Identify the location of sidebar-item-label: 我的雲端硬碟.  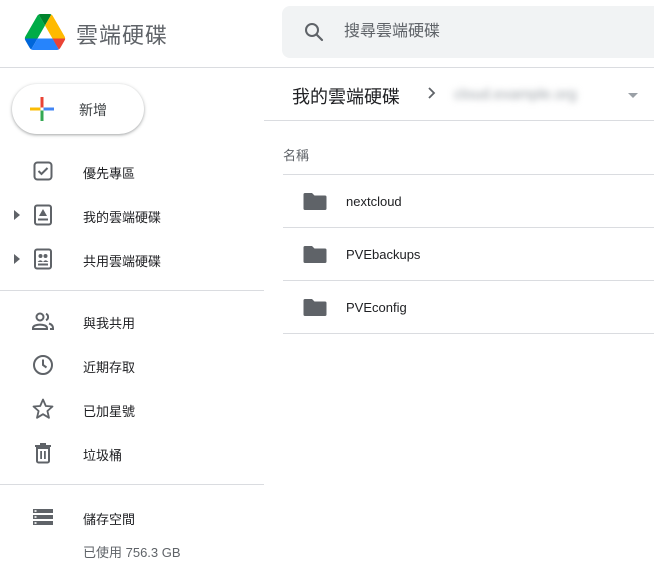
(122, 217).